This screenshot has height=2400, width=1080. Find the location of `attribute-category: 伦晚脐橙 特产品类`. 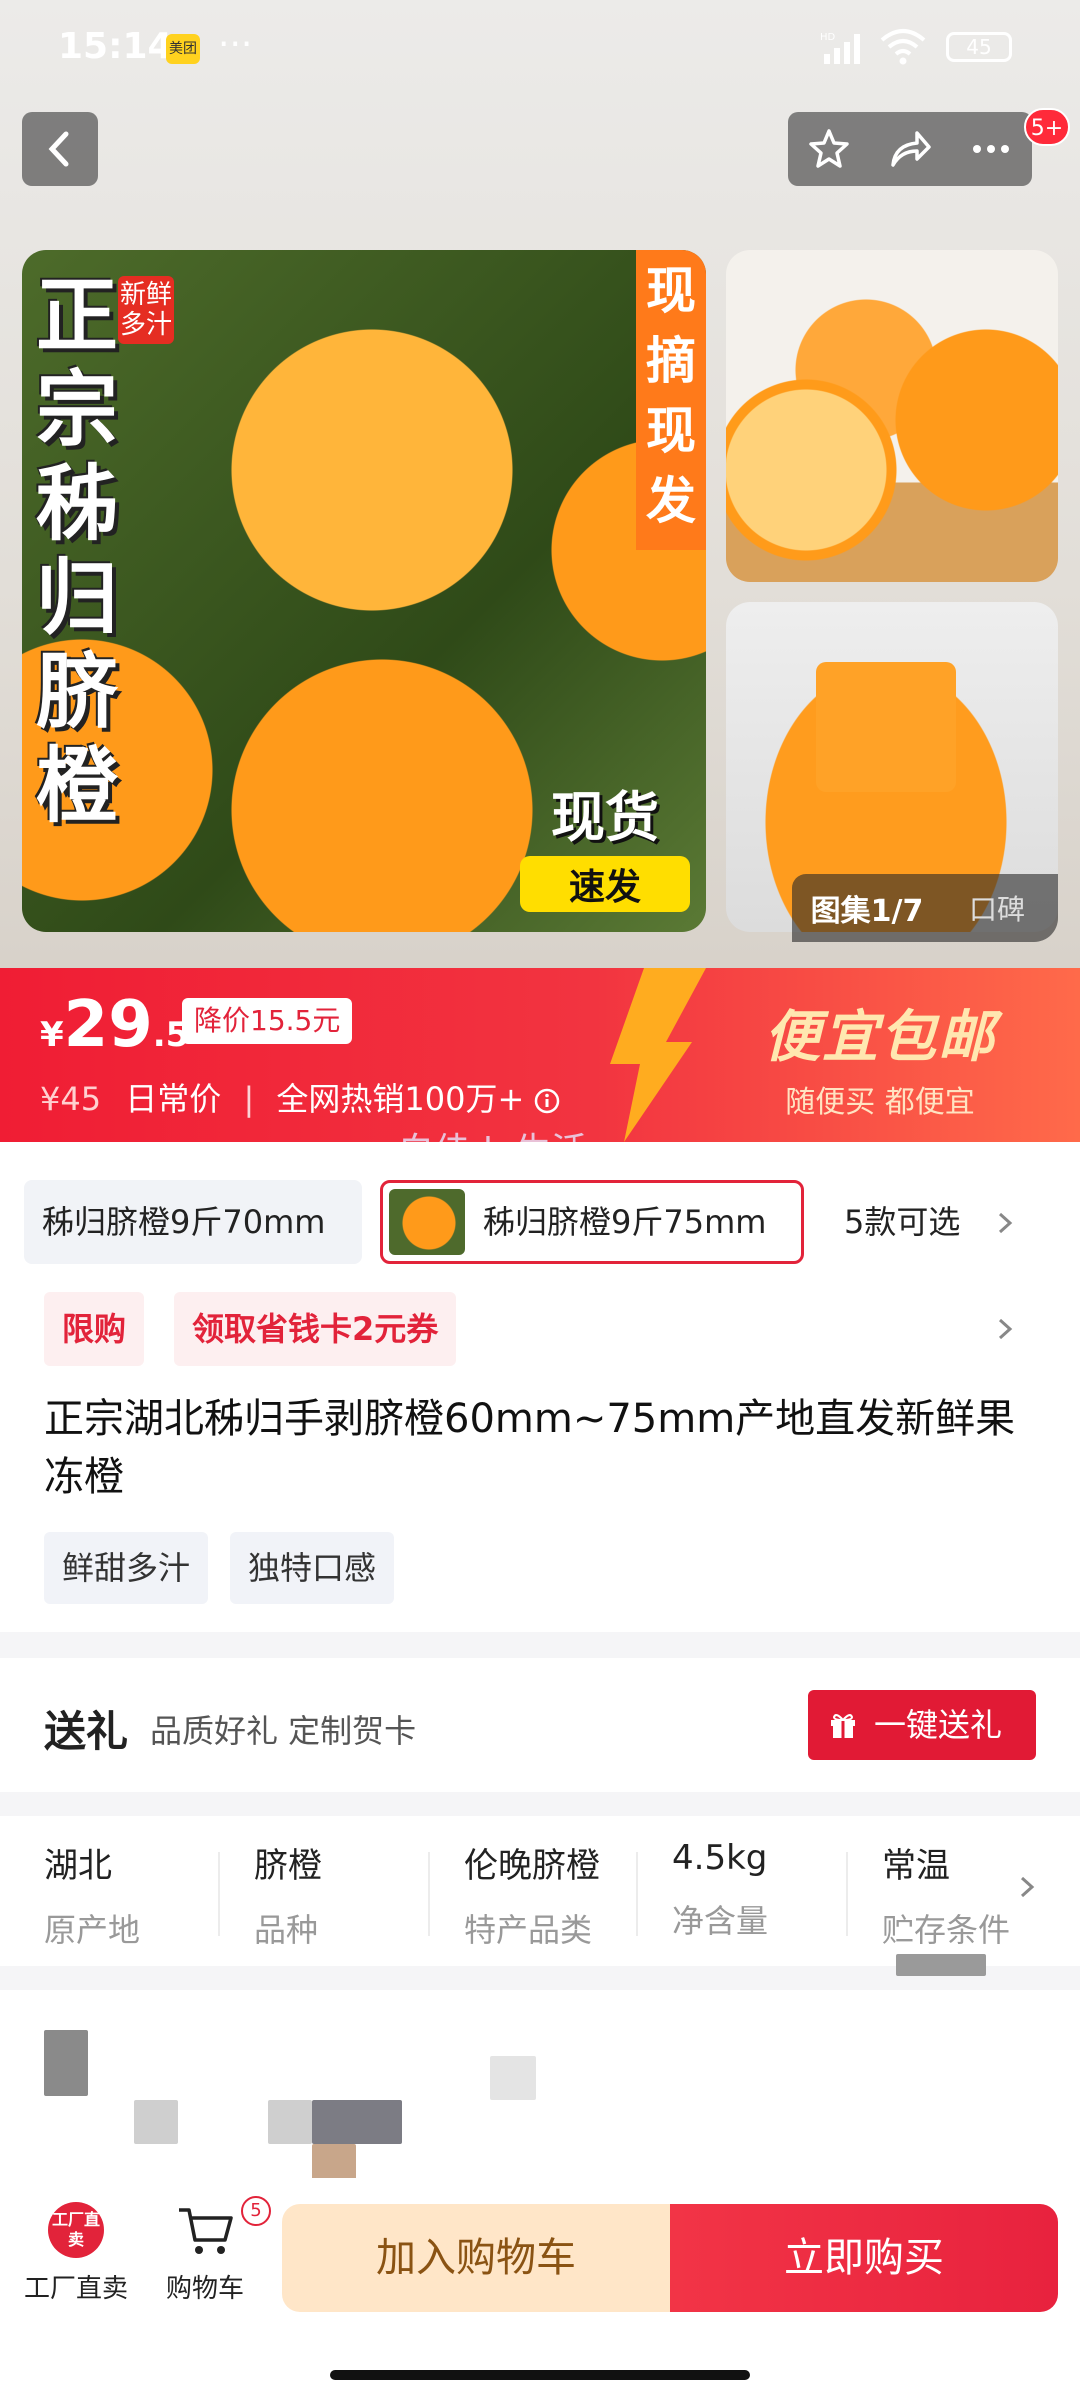

attribute-category: 伦晚脐橙 特产品类 is located at coordinates (532, 1893).